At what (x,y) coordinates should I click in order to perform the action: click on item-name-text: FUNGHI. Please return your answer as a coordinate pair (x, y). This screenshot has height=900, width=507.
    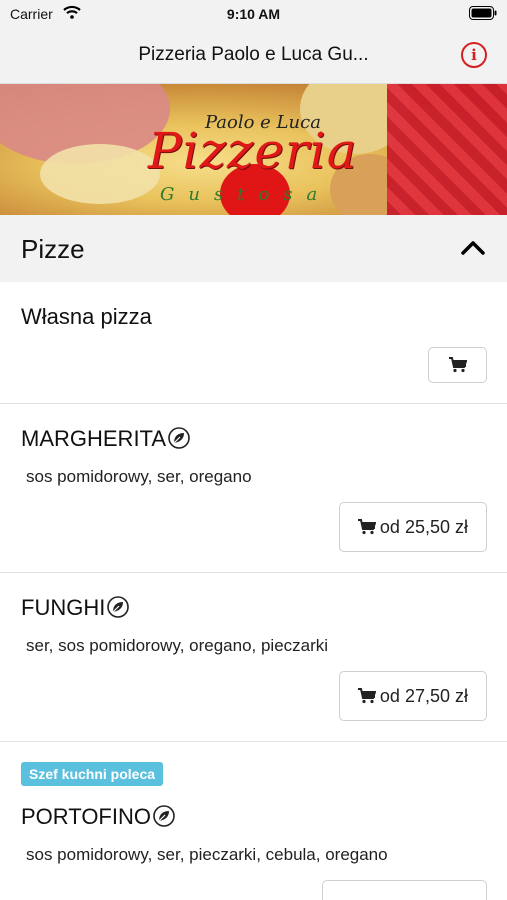
    Looking at the image, I should click on (63, 607).